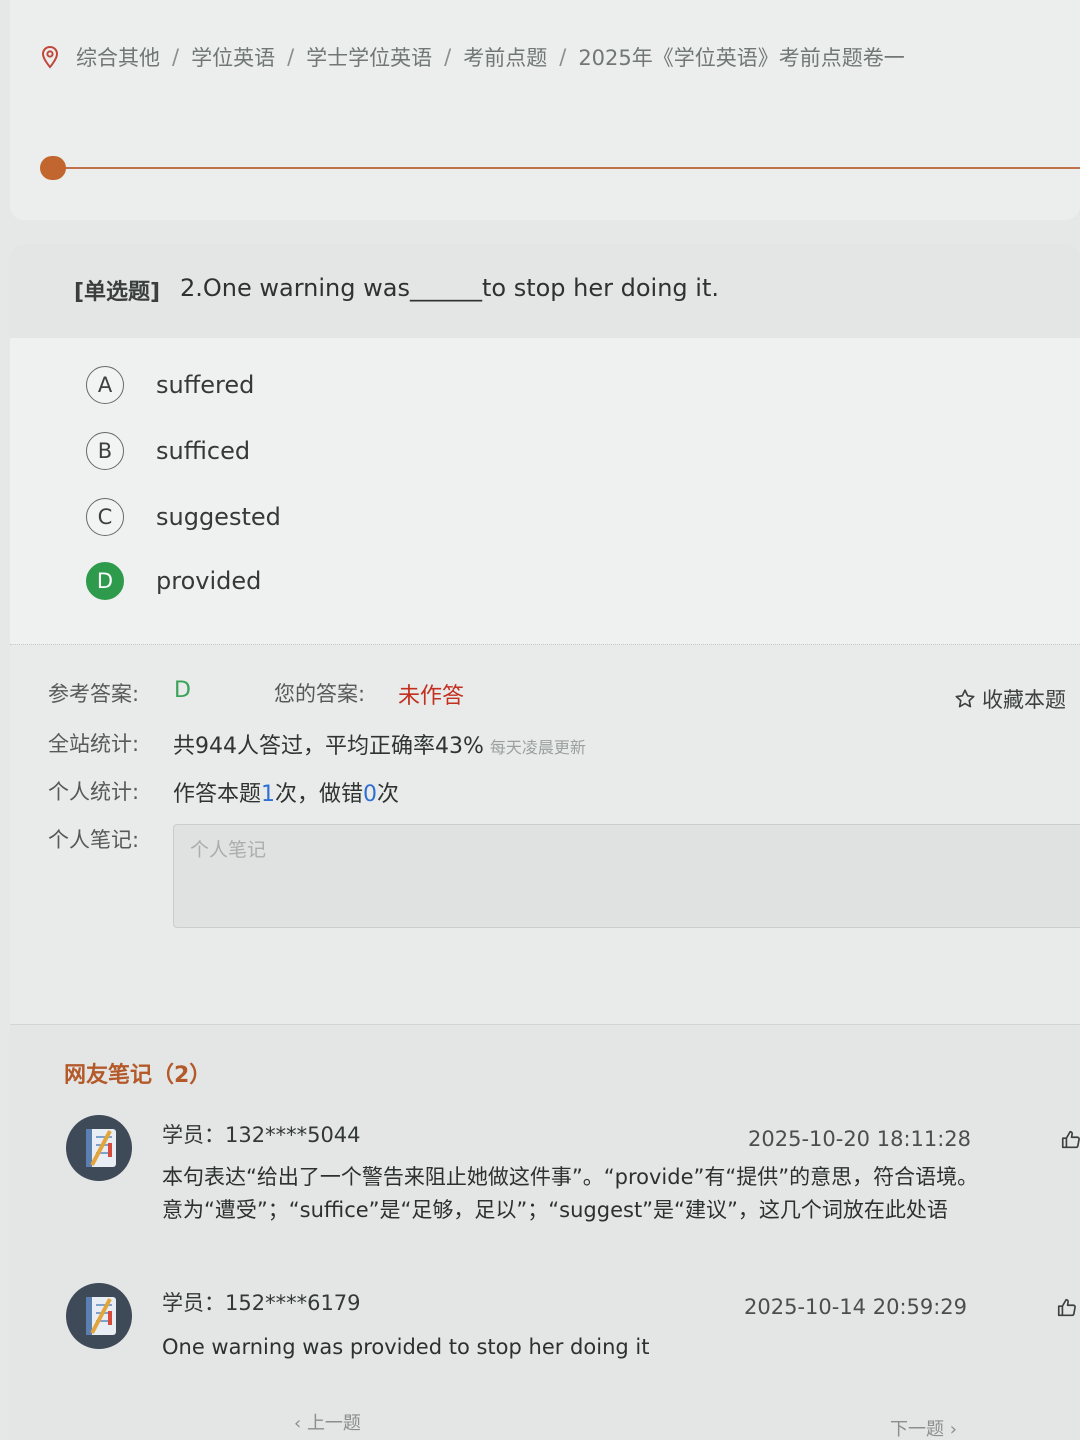 This screenshot has height=1440, width=1080. I want to click on personal-stats-text: 次，做错, so click(319, 794).